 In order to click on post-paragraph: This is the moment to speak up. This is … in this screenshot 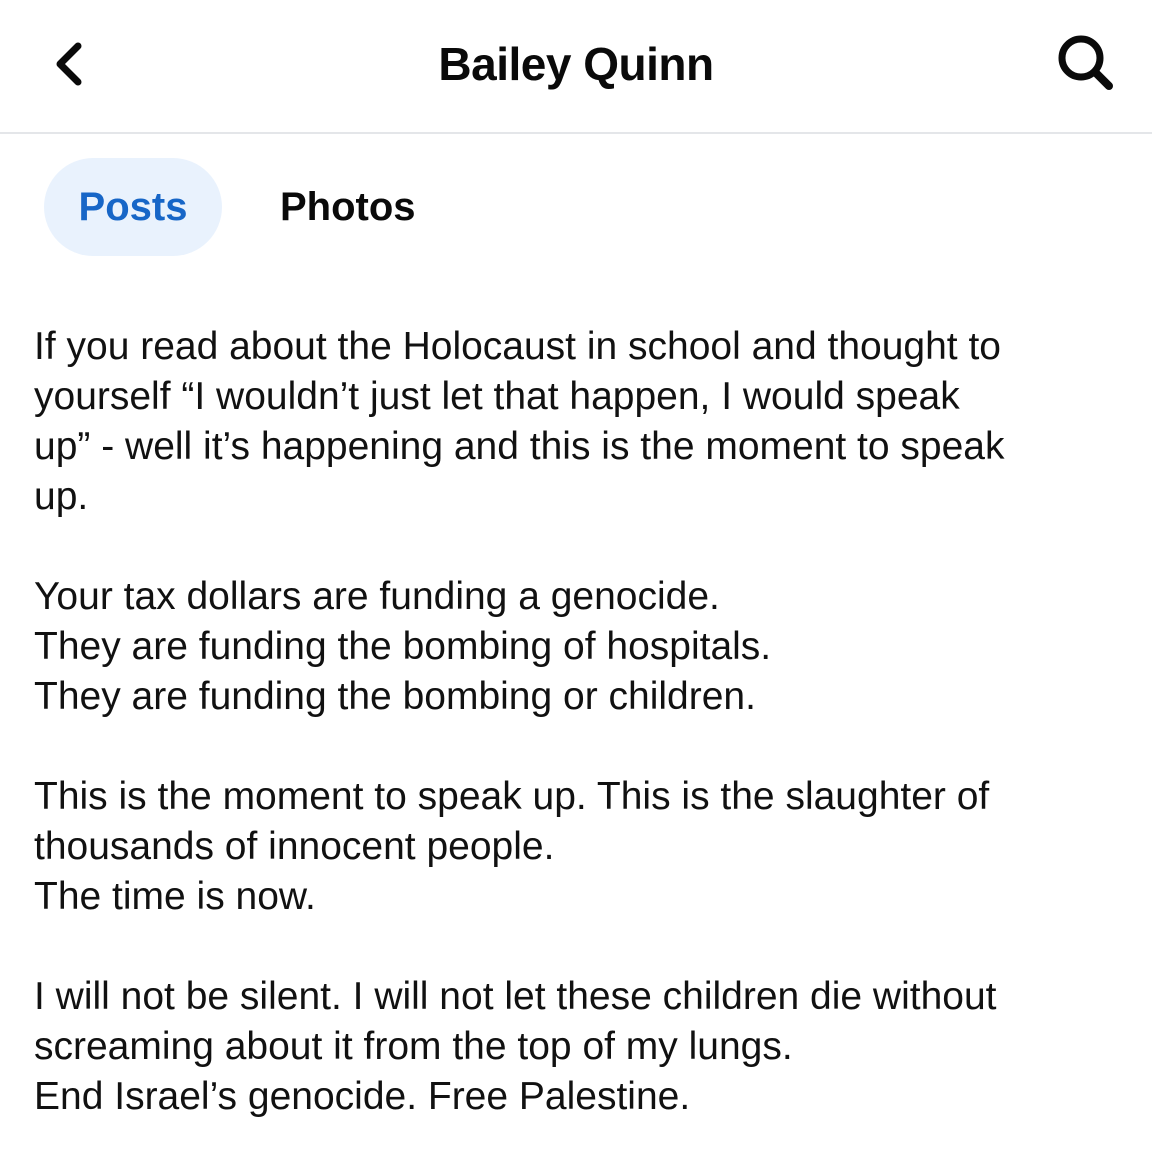, I will do `click(584, 847)`.